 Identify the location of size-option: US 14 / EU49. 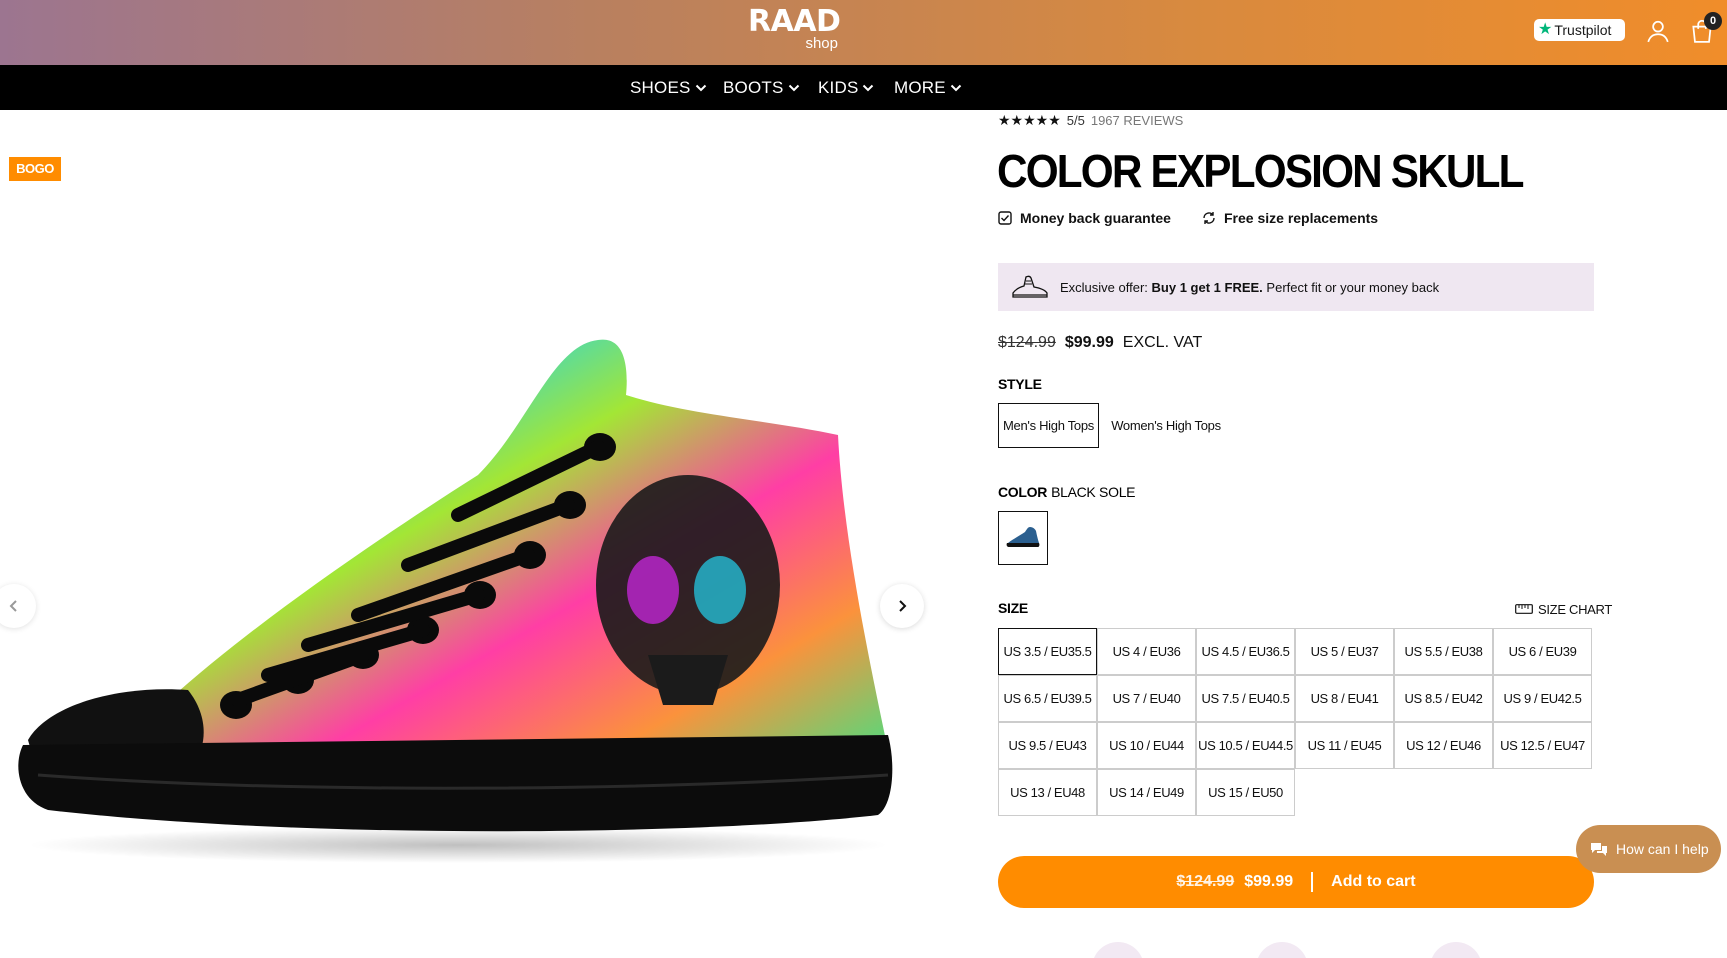
(1146, 792).